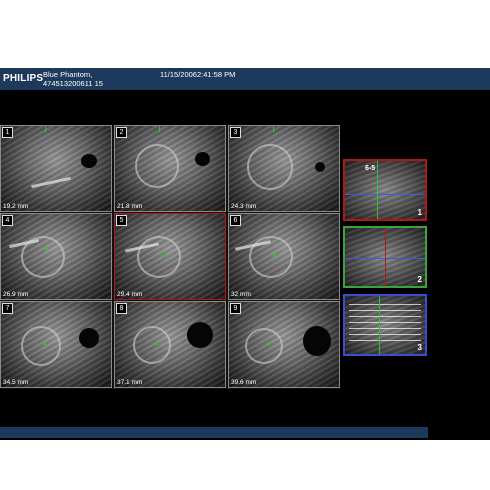  What do you see at coordinates (7, 132) in the screenshot?
I see `slice-number: 1` at bounding box center [7, 132].